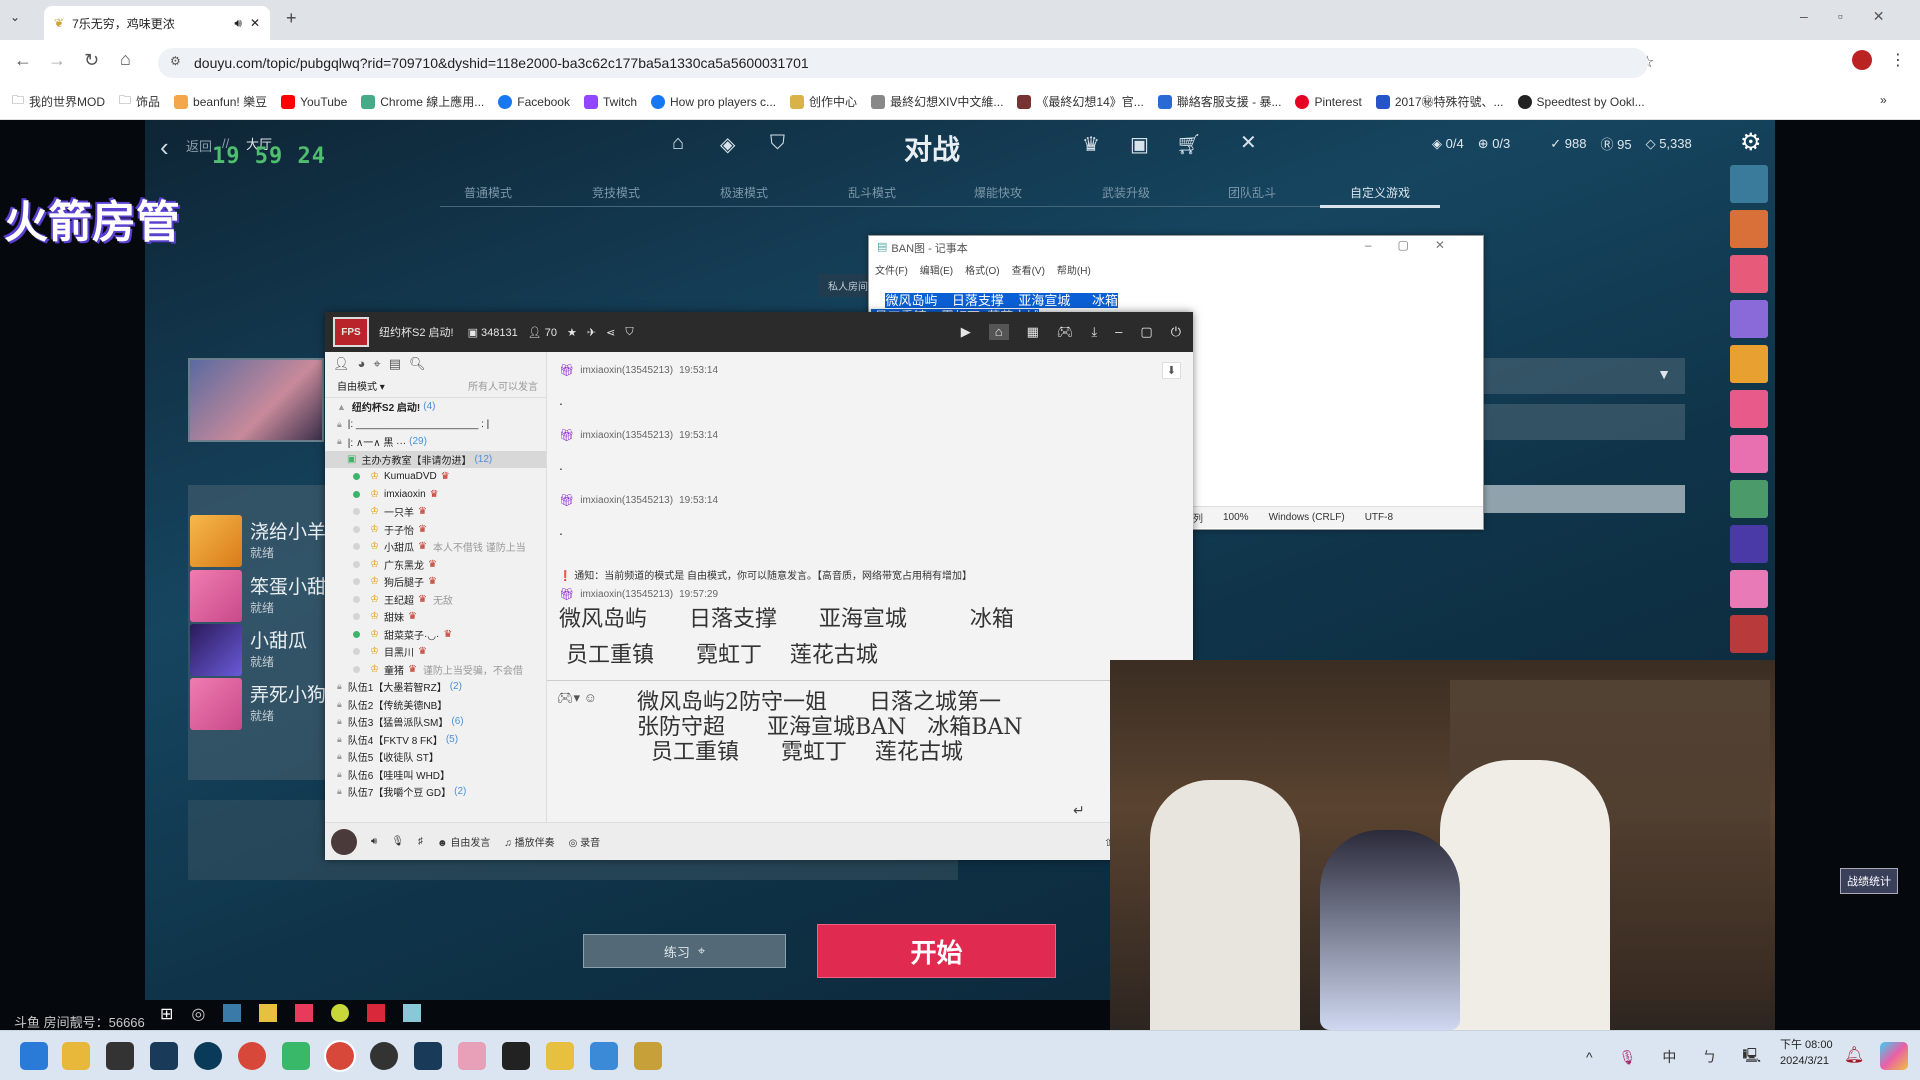  Describe the element at coordinates (604, 1056) in the screenshot. I see `notepad-icon` at that location.